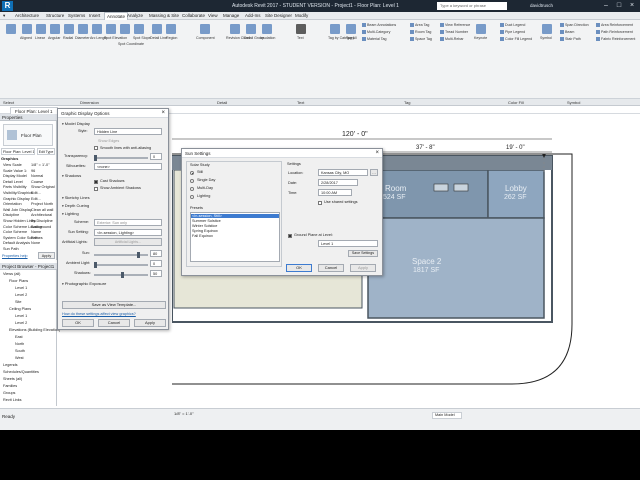  I want to click on transparency-slider, so click(121, 158).